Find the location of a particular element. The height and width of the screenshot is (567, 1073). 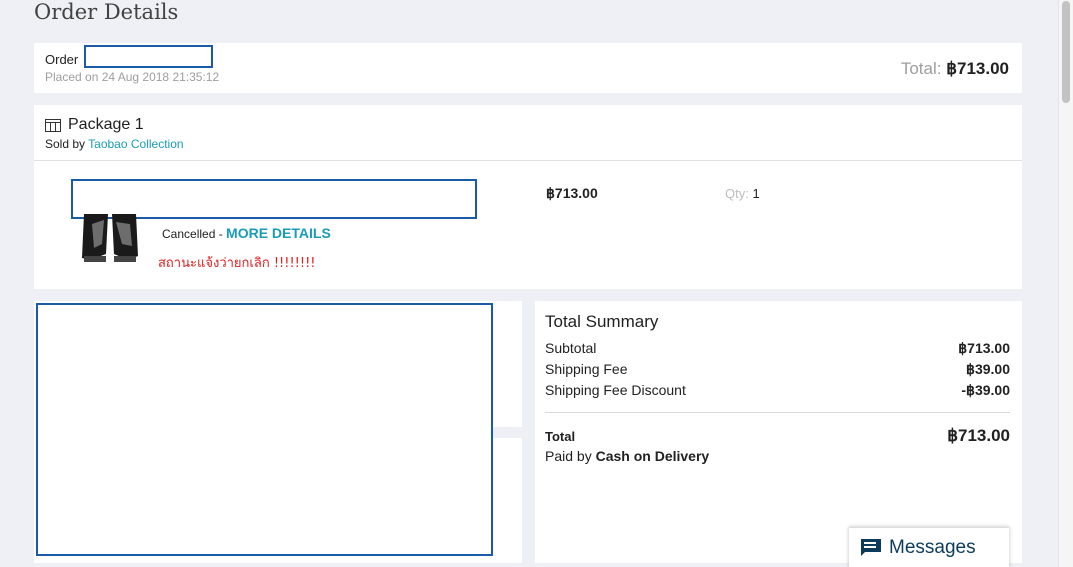

messages-button: Messages is located at coordinates (929, 547).